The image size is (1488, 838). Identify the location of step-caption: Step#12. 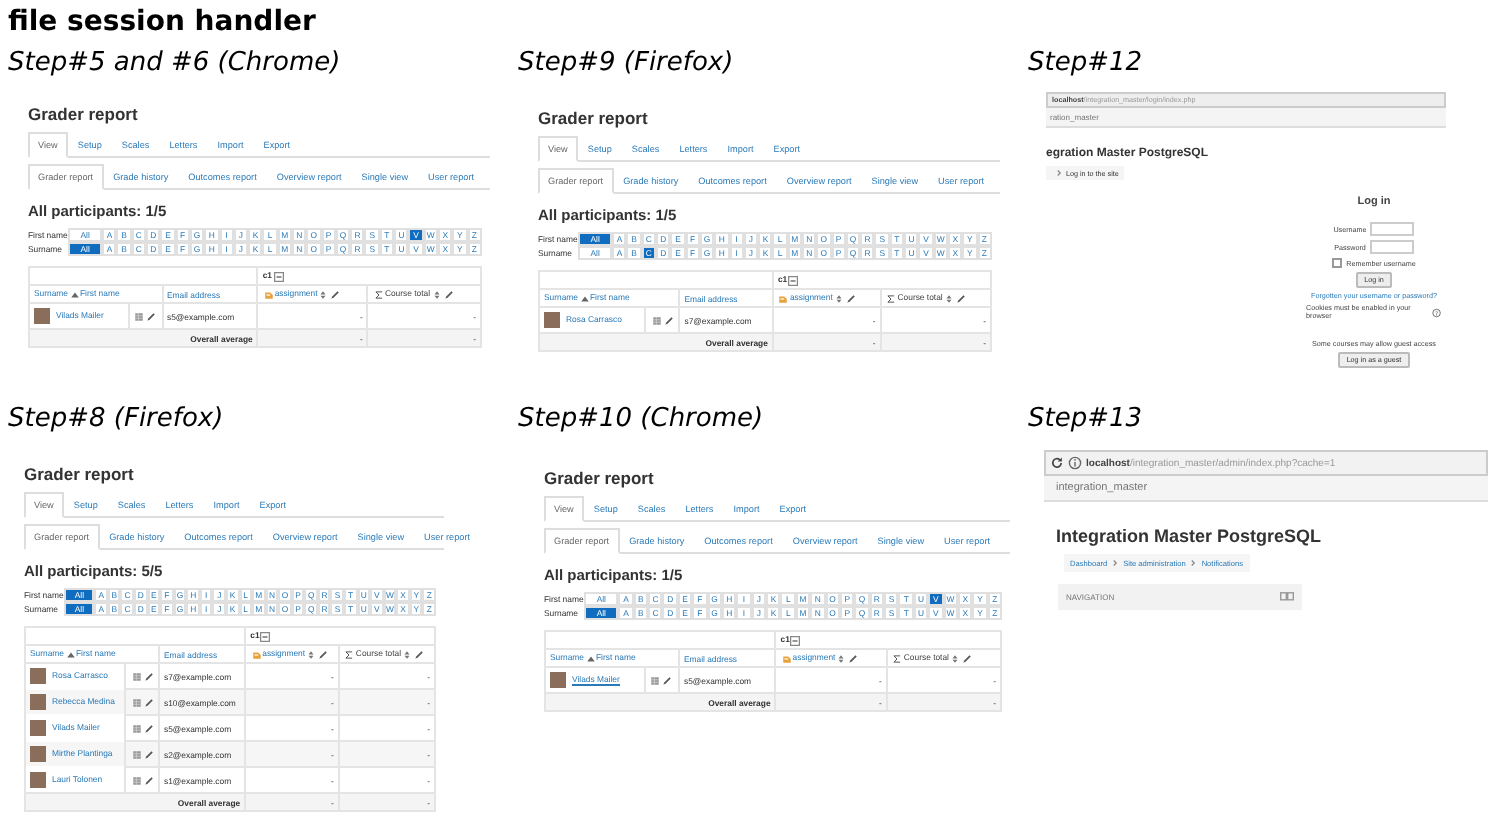
(1085, 64).